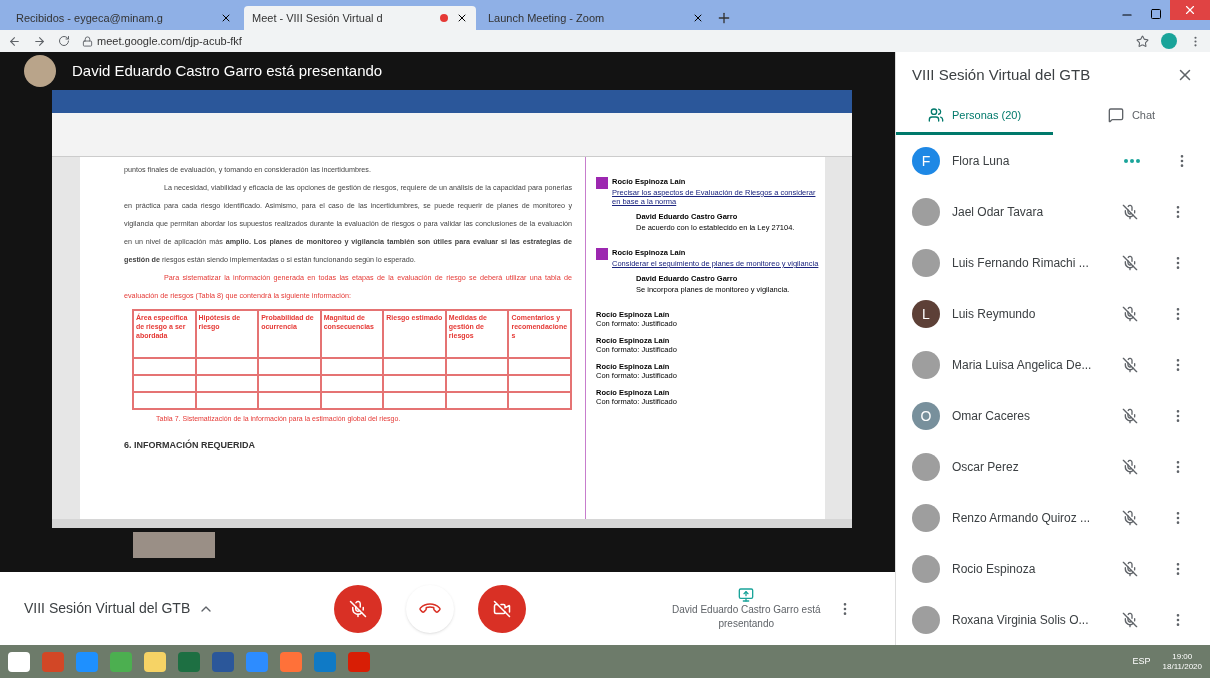 The image size is (1210, 678). What do you see at coordinates (547, 18) in the screenshot?
I see `tab-title: Launch Meeting - Zoom` at bounding box center [547, 18].